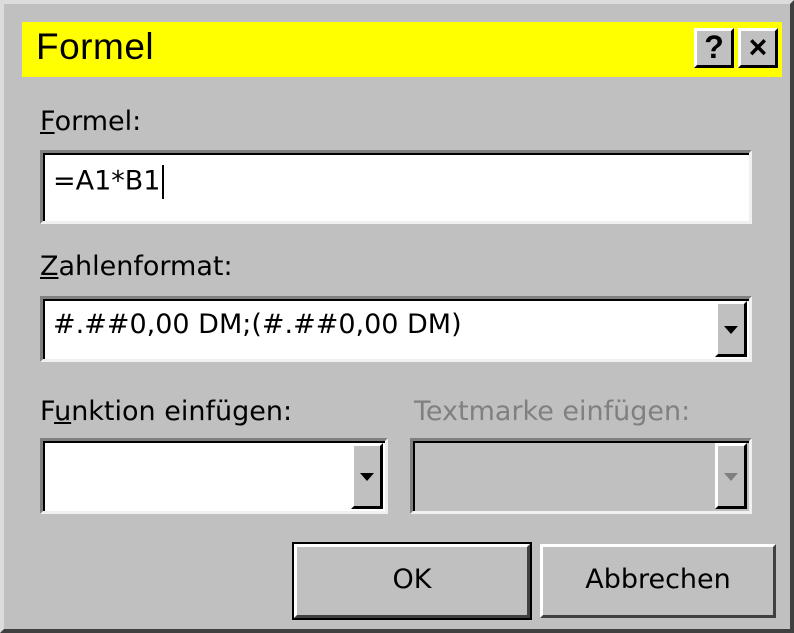  I want to click on ok-button: OK, so click(412, 581).